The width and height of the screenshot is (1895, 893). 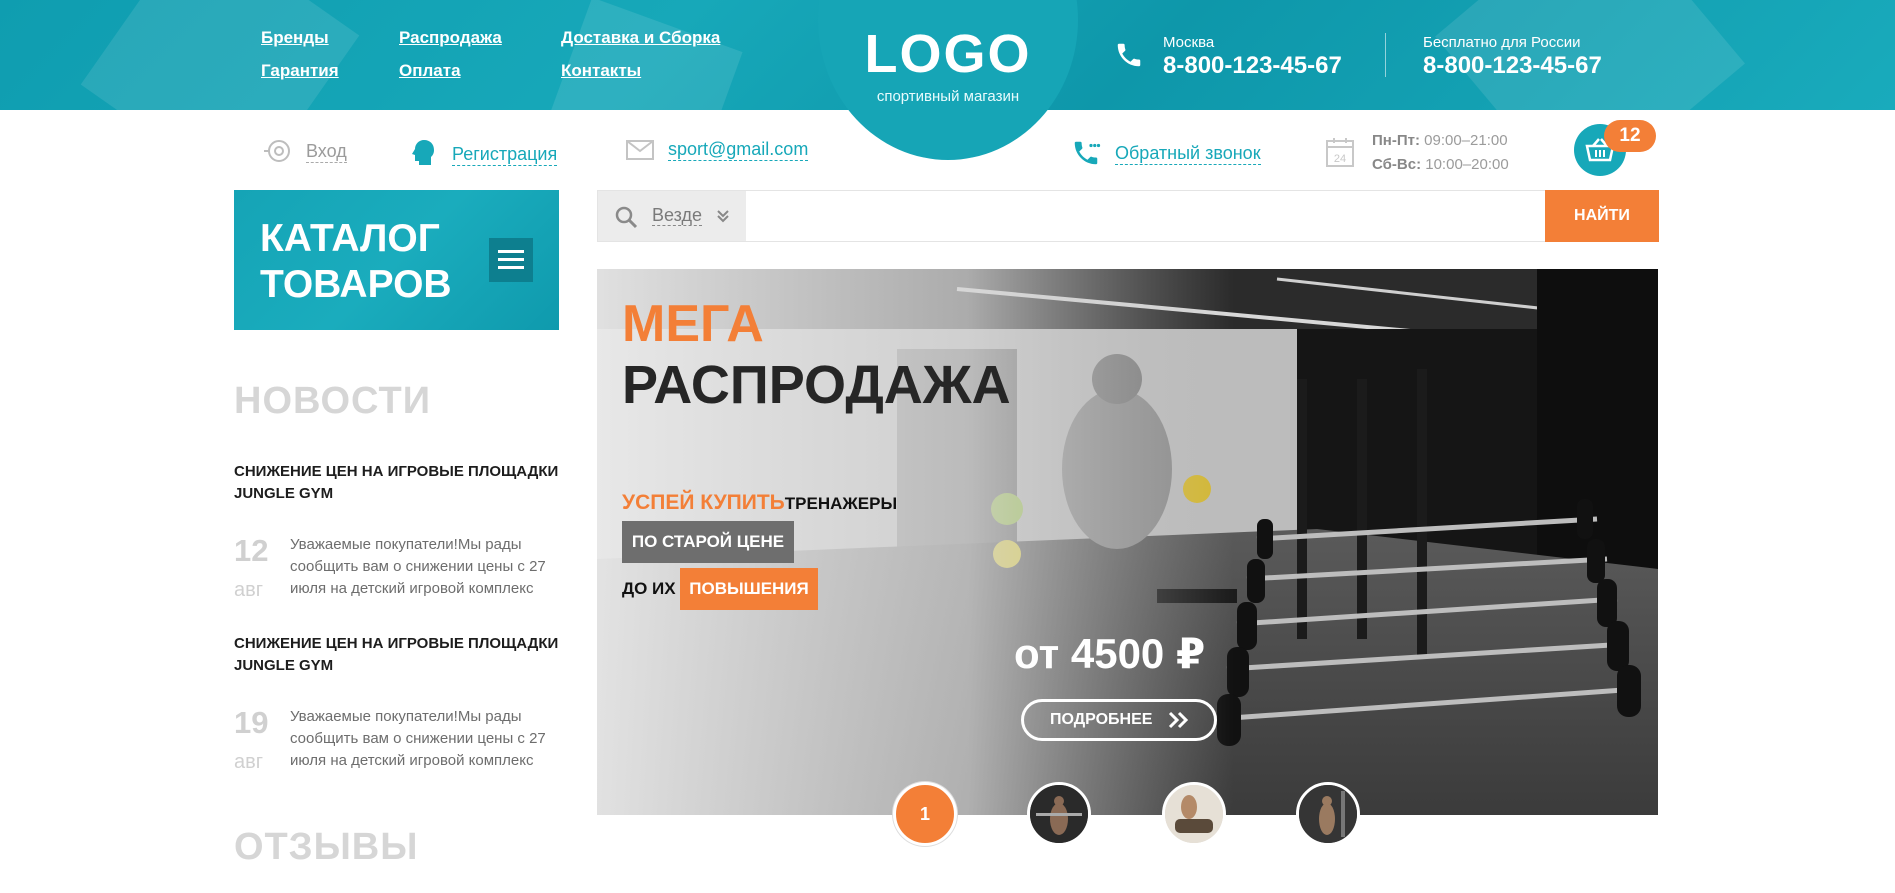 I want to click on banner-price: от 4500 ₽, so click(x=1110, y=653).